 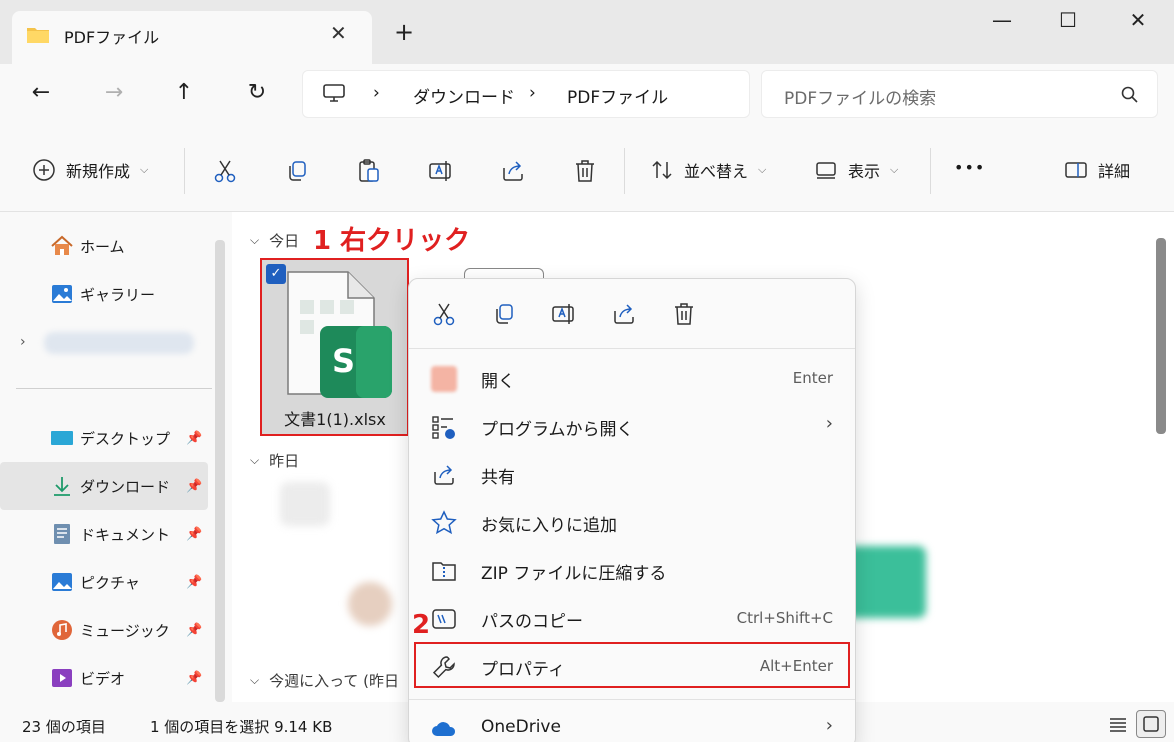 I want to click on large-icons-view-button, so click(x=1151, y=724).